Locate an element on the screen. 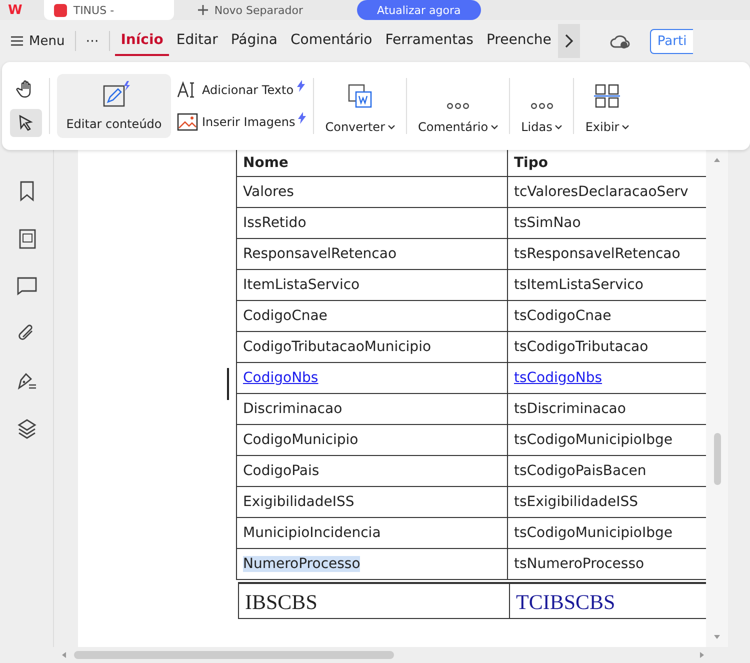  table-cell: tsNumeroProcesso is located at coordinates (579, 564).